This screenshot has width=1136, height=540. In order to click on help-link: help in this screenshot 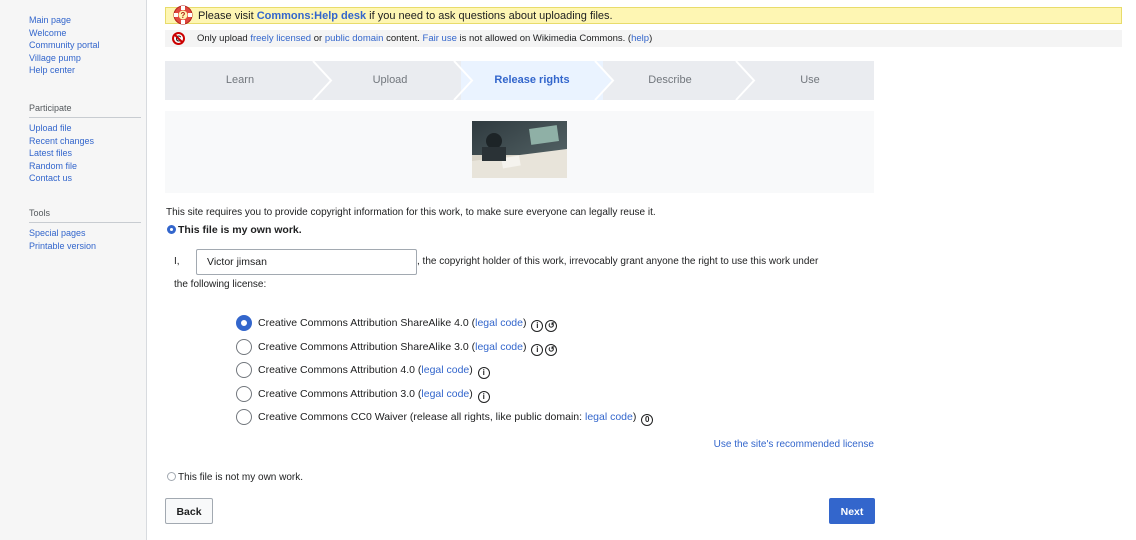, I will do `click(640, 38)`.